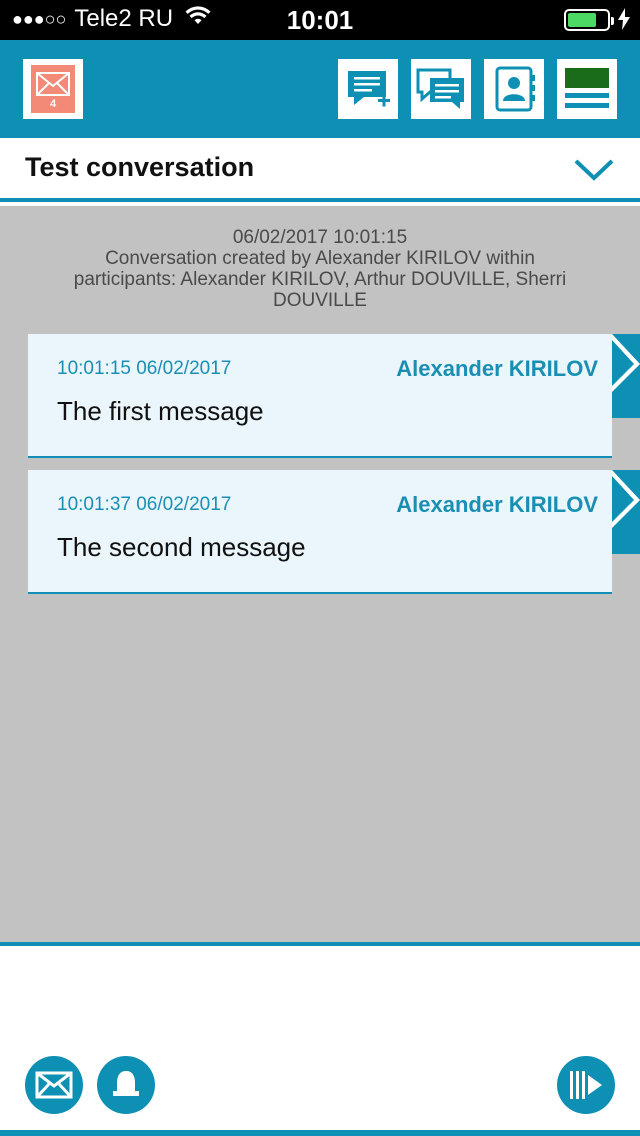  I want to click on play-icon, so click(586, 1085).